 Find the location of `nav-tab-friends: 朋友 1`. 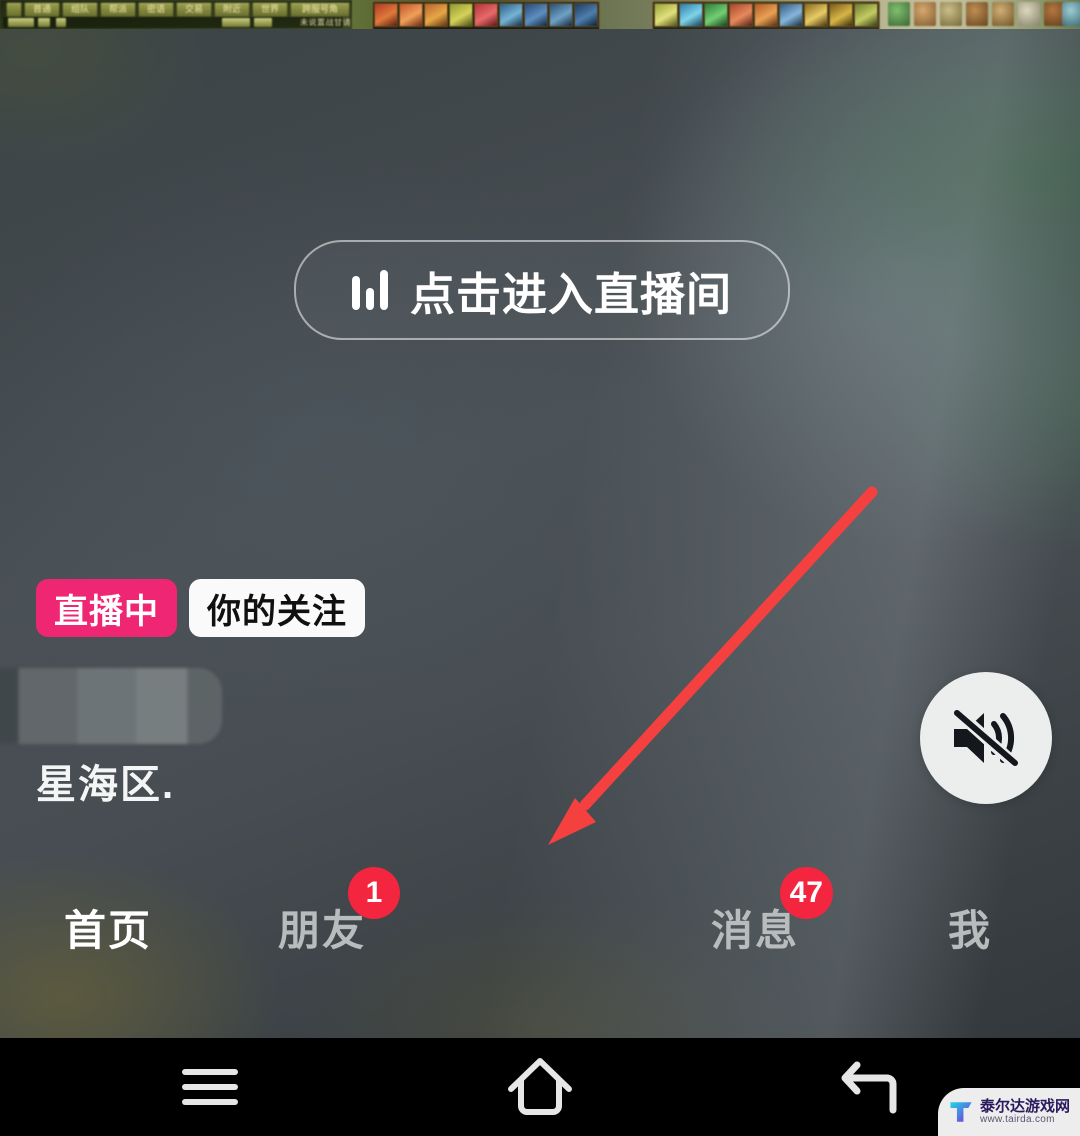

nav-tab-friends: 朋友 1 is located at coordinates (322, 924).